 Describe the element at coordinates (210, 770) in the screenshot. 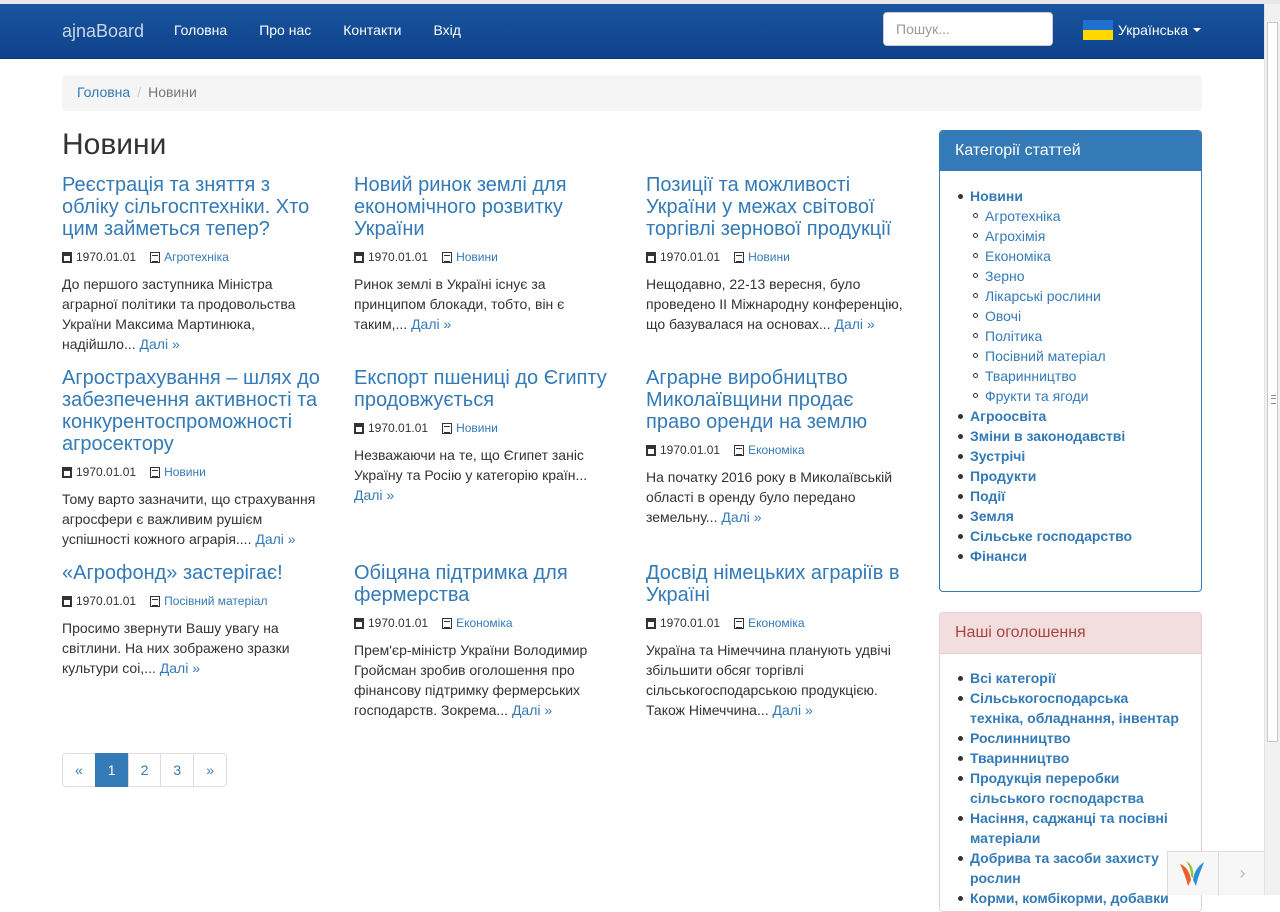

I see `pagination-next: »` at that location.